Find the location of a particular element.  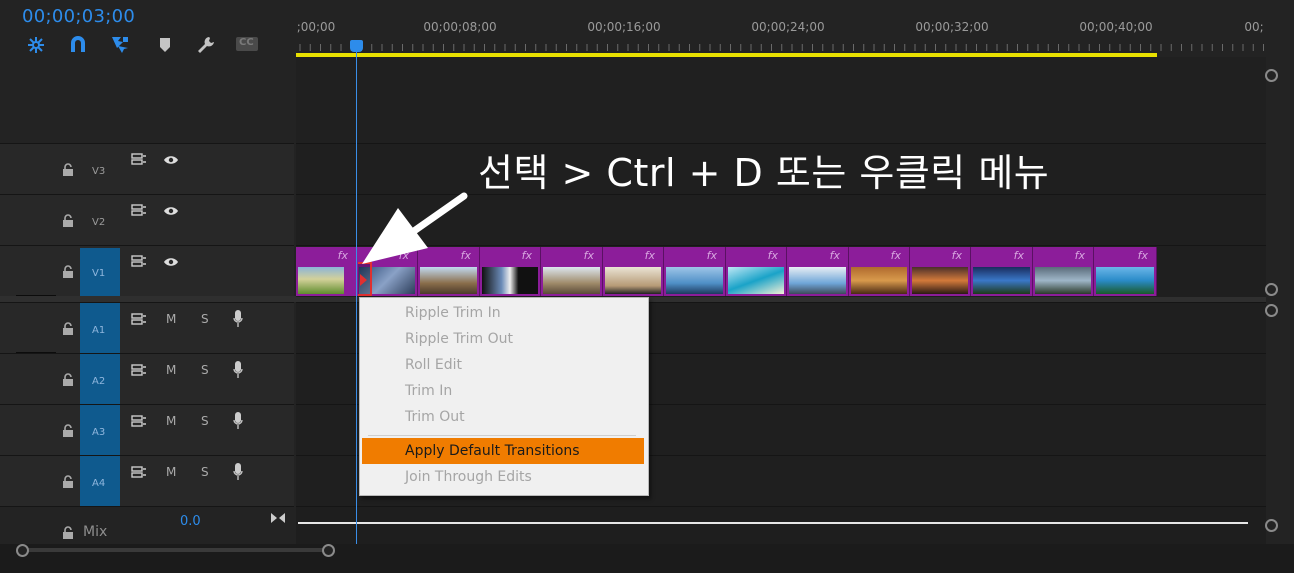

track-name: A1 is located at coordinates (99, 330).